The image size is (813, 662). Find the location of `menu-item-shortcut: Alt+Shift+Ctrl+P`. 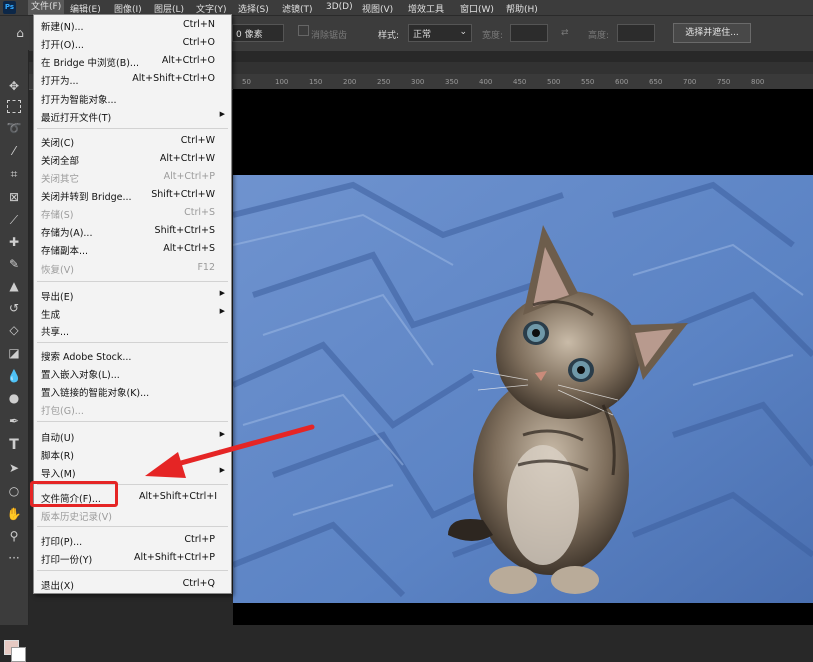

menu-item-shortcut: Alt+Shift+Ctrl+P is located at coordinates (174, 557).